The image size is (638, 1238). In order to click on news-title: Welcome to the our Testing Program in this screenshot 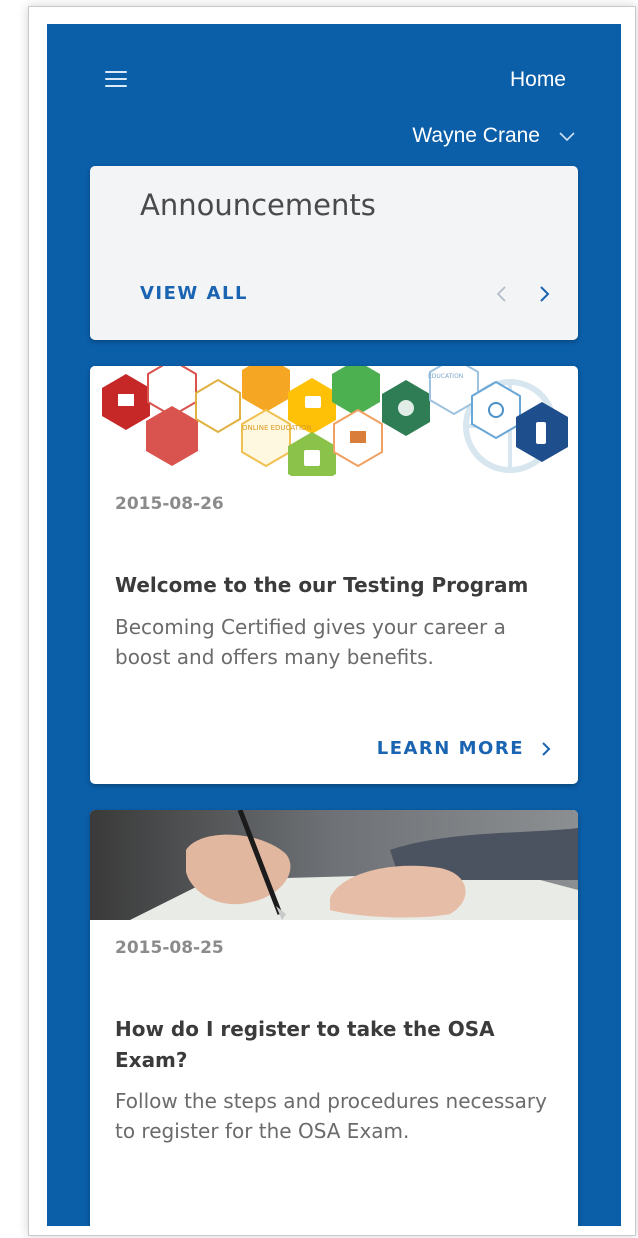, I will do `click(340, 585)`.